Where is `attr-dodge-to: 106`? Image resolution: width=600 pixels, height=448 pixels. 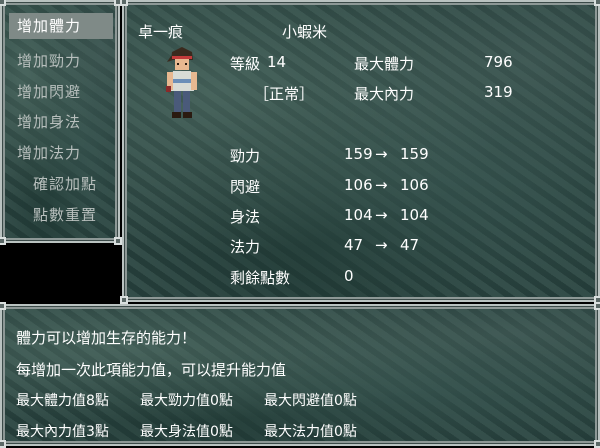 attr-dodge-to: 106 is located at coordinates (414, 185).